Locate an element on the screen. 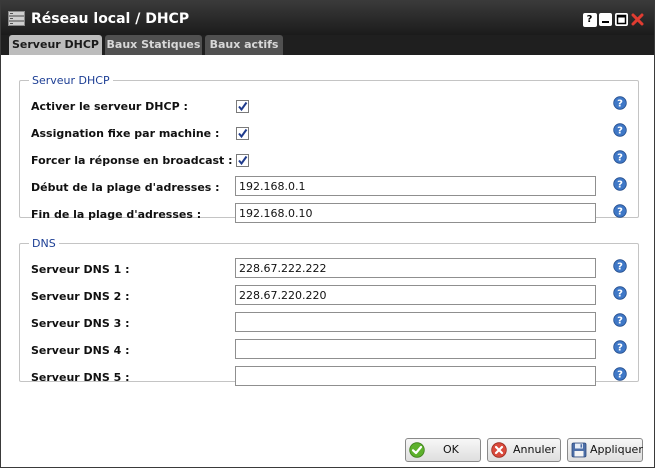  force-broadcast-label: Forcer la réponse en broadcast : is located at coordinates (132, 160).